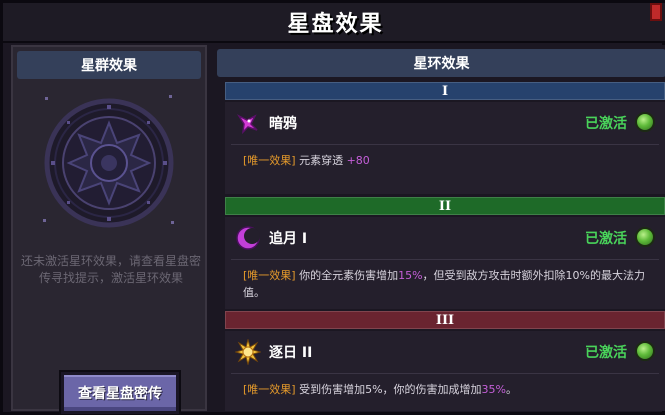 This screenshot has height=415, width=665. Describe the element at coordinates (445, 91) in the screenshot. I see `section-header-1: I` at that location.